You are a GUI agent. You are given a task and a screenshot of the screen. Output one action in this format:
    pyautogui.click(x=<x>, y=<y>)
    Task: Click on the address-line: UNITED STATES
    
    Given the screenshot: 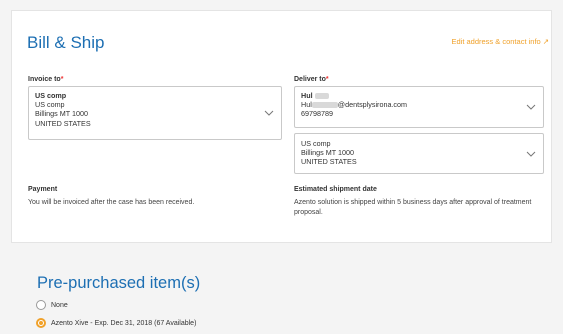 What is the action you would take?
    pyautogui.click(x=329, y=162)
    